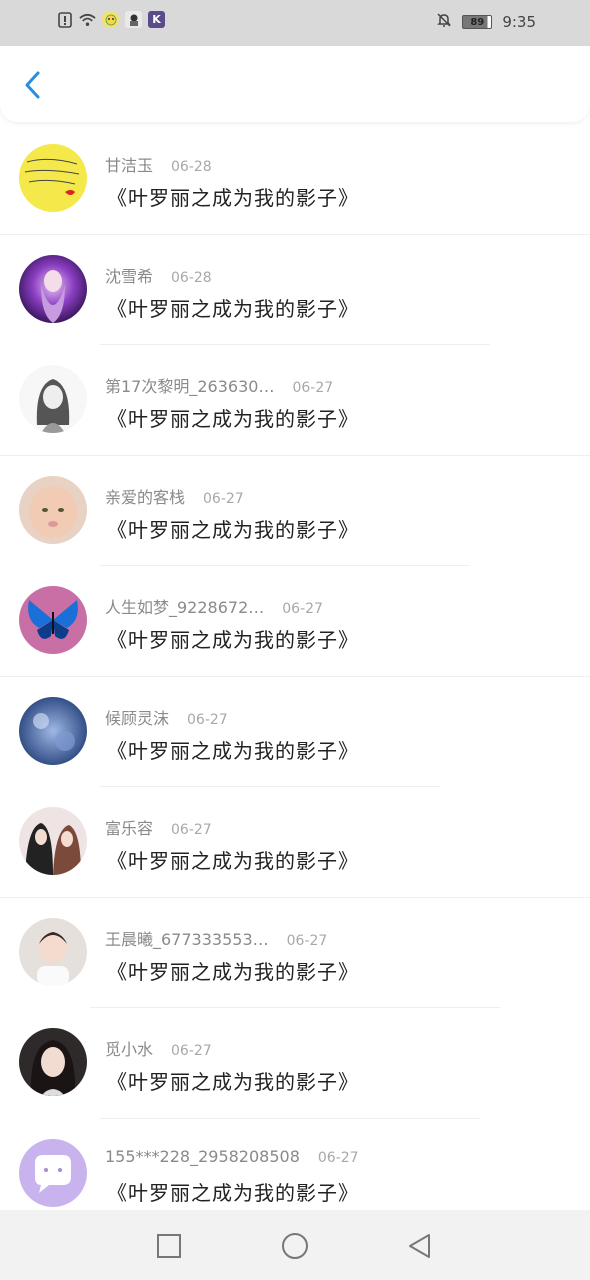 The width and height of the screenshot is (590, 1280). I want to click on status-icons: K, so click(110, 19).